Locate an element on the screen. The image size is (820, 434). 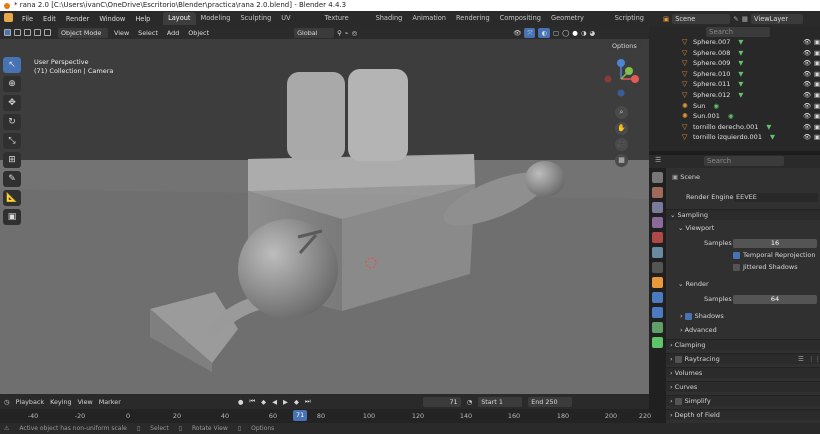
viewlayer-field: ViewLayer is located at coordinates (777, 18).